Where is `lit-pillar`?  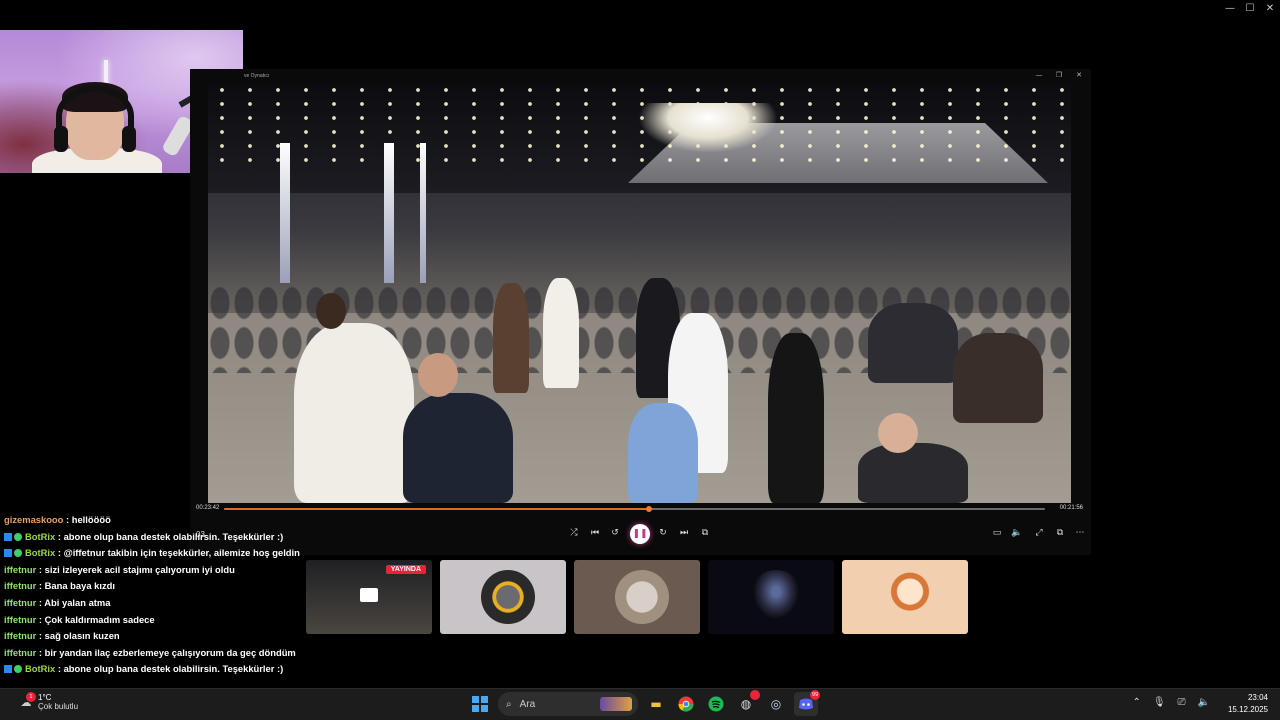 lit-pillar is located at coordinates (423, 213).